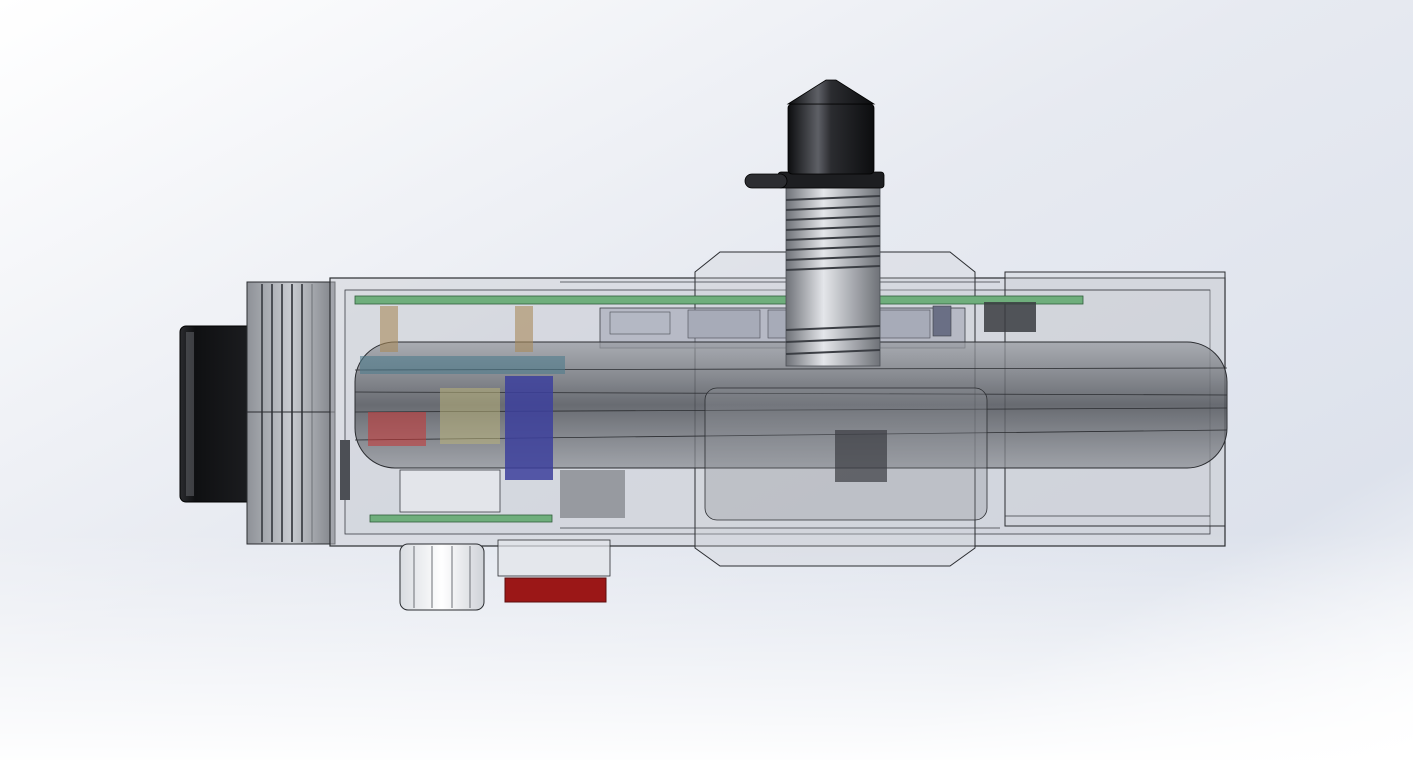 The height and width of the screenshot is (760, 1413). What do you see at coordinates (461, 518) in the screenshot?
I see `pcb-bottom` at bounding box center [461, 518].